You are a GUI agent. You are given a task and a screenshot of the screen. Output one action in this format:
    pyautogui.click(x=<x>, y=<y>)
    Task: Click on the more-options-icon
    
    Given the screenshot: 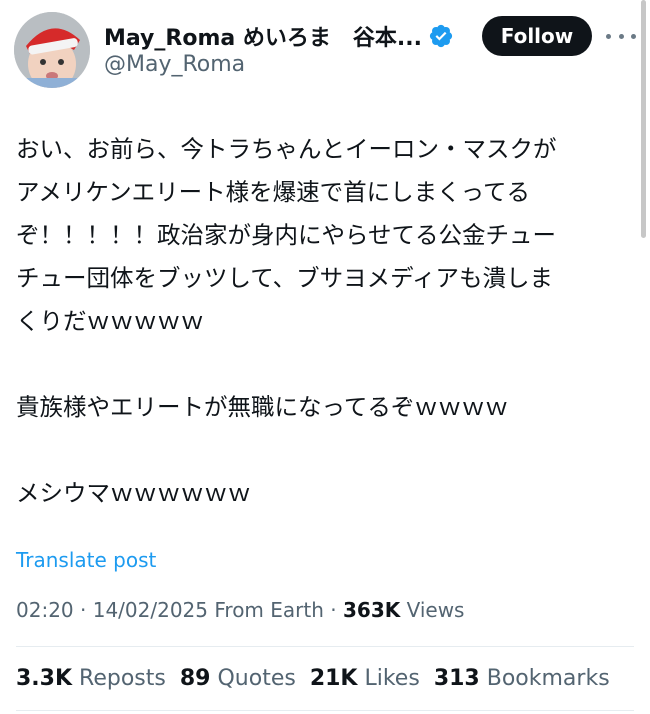 What is the action you would take?
    pyautogui.click(x=621, y=36)
    